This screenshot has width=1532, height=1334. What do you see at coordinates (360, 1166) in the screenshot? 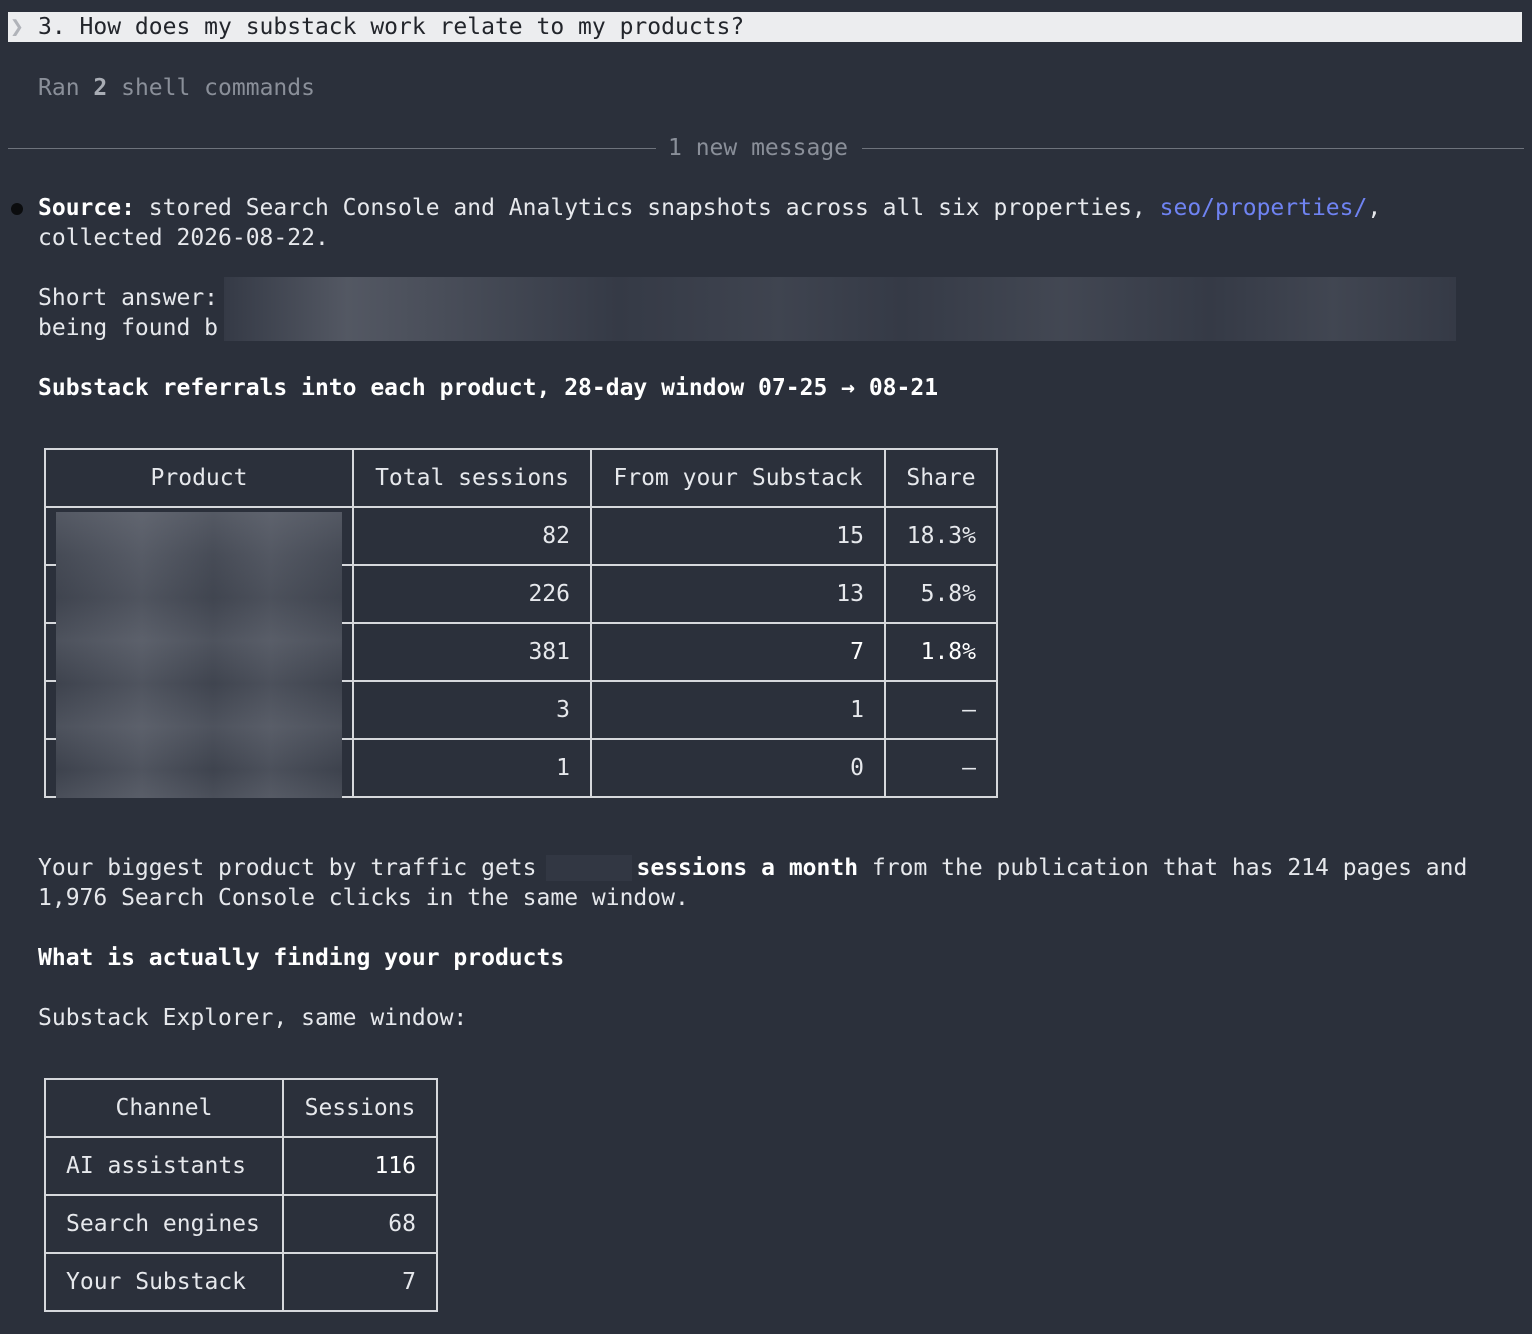
I see `sessions-cell: 116` at bounding box center [360, 1166].